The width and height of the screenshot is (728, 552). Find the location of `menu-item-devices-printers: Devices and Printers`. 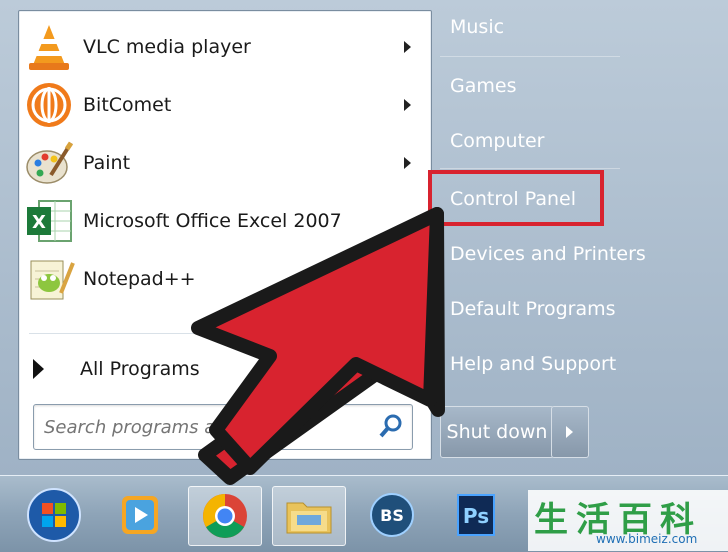

menu-item-devices-printers: Devices and Printers is located at coordinates (548, 254).